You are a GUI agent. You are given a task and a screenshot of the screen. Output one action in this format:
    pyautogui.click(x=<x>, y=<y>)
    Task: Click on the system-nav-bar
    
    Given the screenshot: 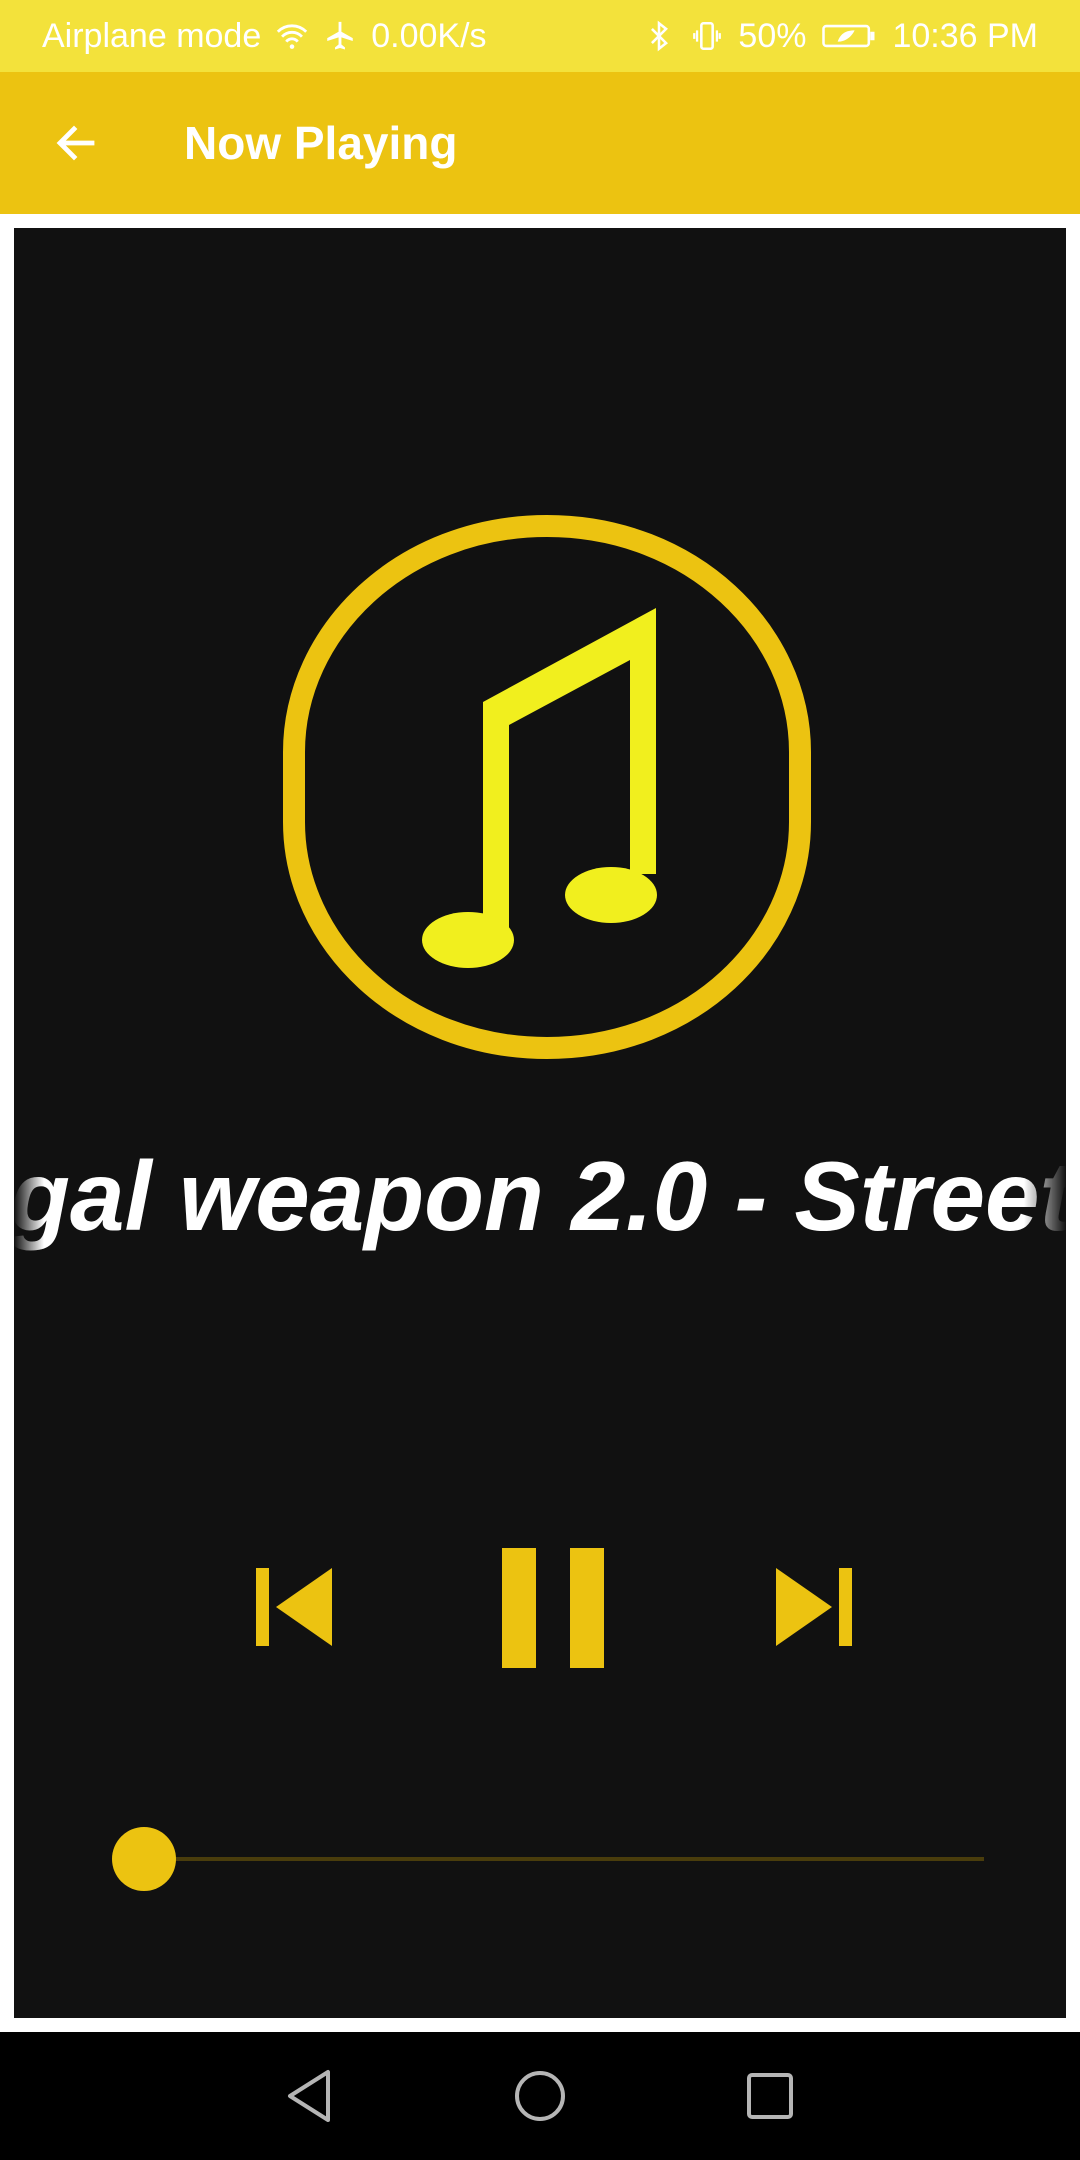 What is the action you would take?
    pyautogui.click(x=540, y=2096)
    